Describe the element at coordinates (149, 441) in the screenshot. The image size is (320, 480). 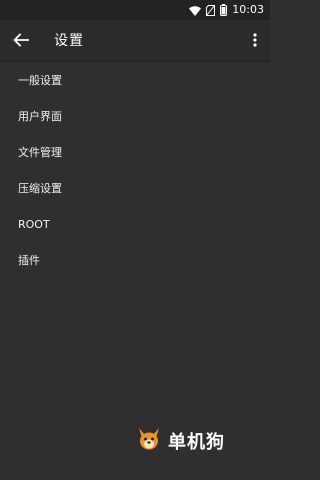
I see `dog-logo-icon` at that location.